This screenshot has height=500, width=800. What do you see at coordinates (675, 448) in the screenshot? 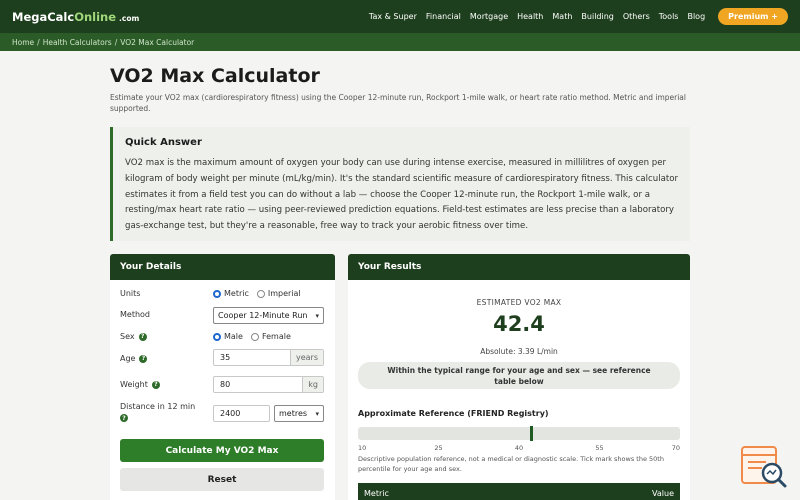
I see `scale-tick-label: 70` at bounding box center [675, 448].